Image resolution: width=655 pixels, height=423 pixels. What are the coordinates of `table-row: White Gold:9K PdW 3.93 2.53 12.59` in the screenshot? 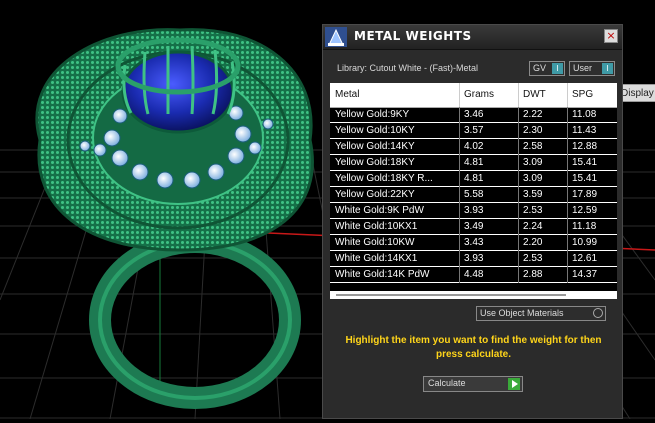 It's located at (473, 211).